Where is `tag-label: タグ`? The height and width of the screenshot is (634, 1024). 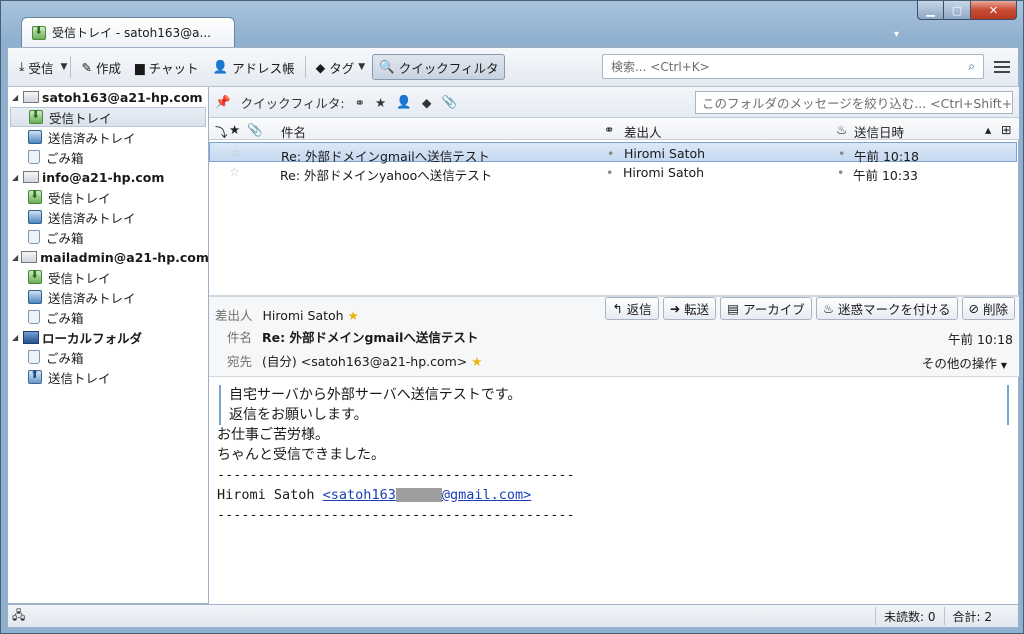 tag-label: タグ is located at coordinates (342, 68).